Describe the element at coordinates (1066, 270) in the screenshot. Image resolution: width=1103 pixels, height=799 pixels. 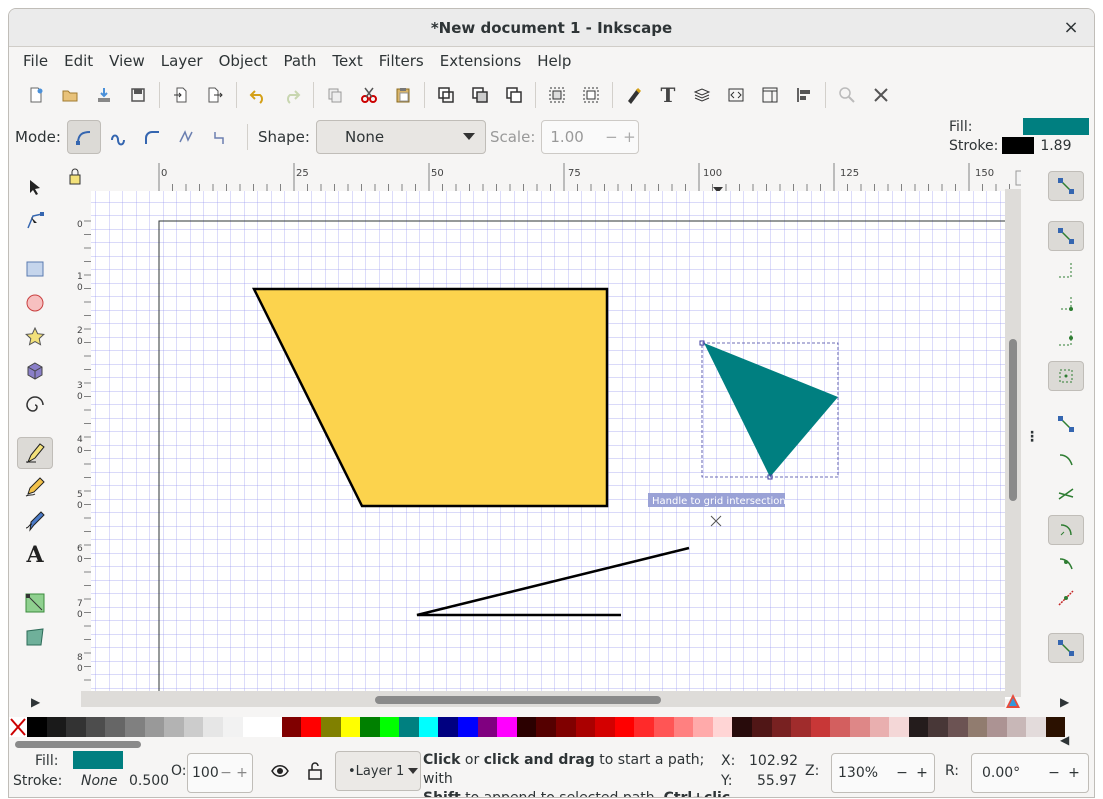
I see `snap-bbox-edge` at that location.